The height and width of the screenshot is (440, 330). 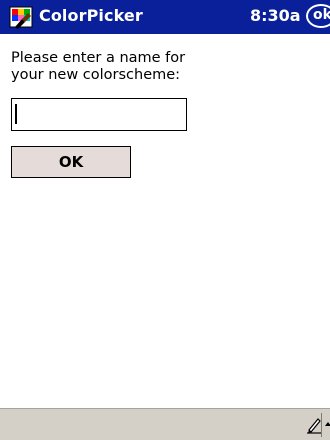 I want to click on command-bar, so click(x=165, y=424).